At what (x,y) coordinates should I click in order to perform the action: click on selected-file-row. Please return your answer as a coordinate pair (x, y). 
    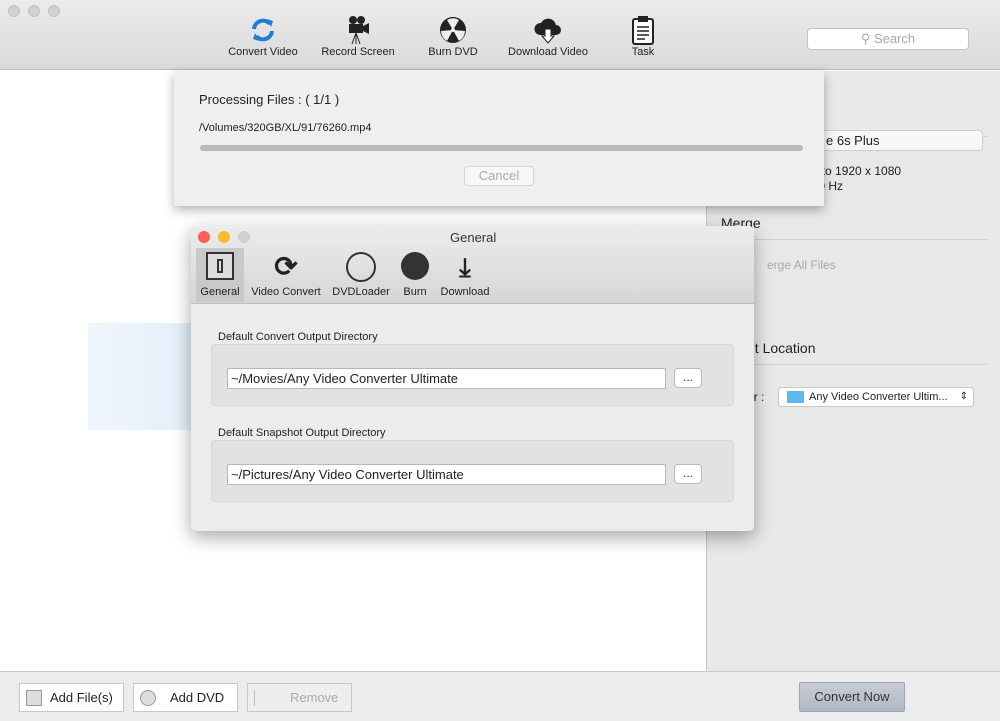
    Looking at the image, I should click on (143, 376).